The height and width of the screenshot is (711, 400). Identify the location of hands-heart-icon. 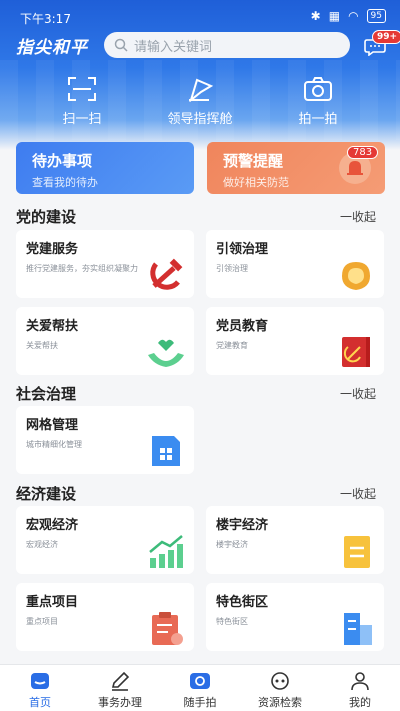
(166, 353).